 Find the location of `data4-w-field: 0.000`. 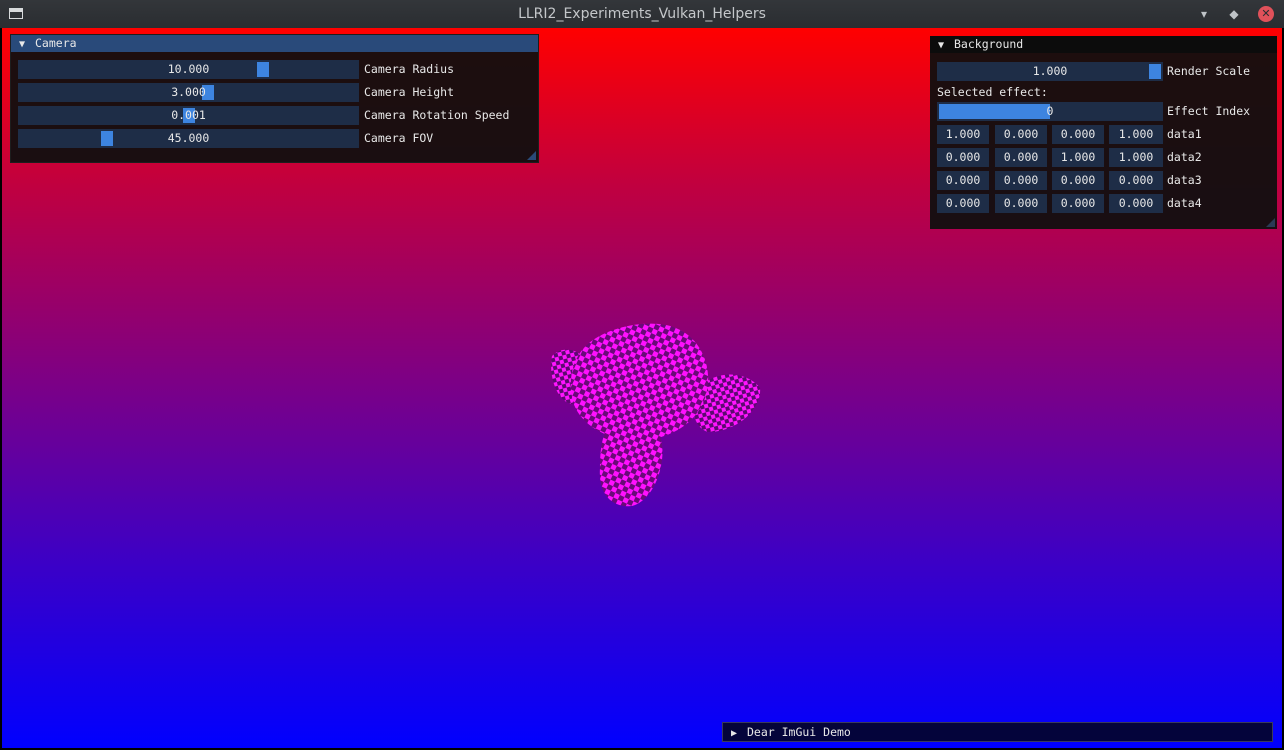

data4-w-field: 0.000 is located at coordinates (1136, 203).